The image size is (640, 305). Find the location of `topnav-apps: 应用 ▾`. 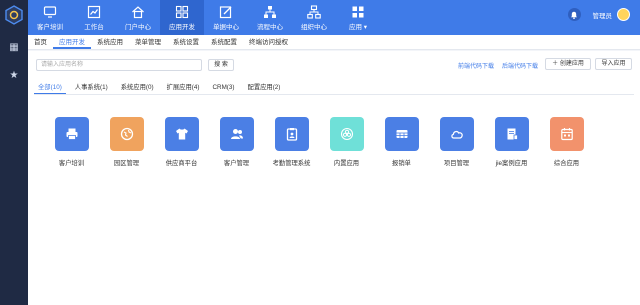

topnav-apps: 应用 ▾ is located at coordinates (358, 17).